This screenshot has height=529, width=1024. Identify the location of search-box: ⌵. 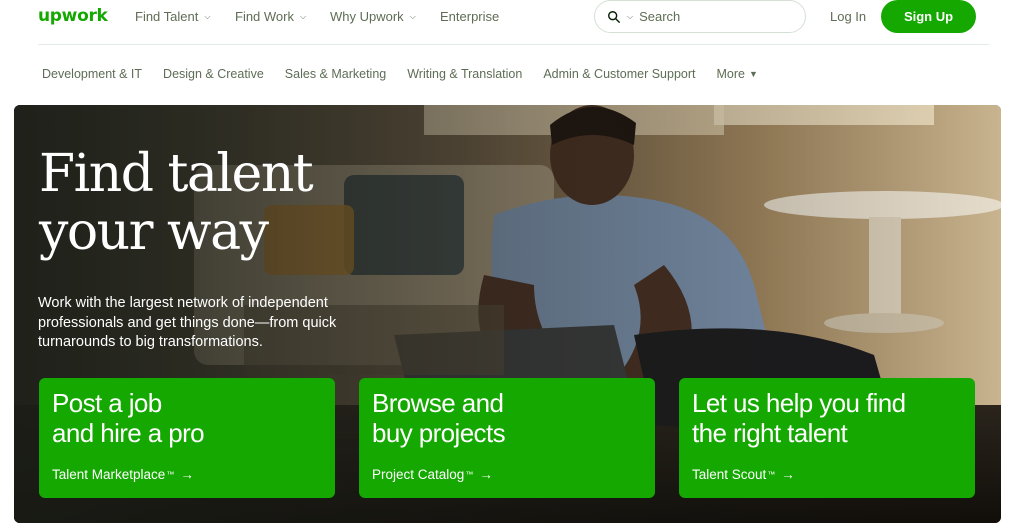
(700, 16).